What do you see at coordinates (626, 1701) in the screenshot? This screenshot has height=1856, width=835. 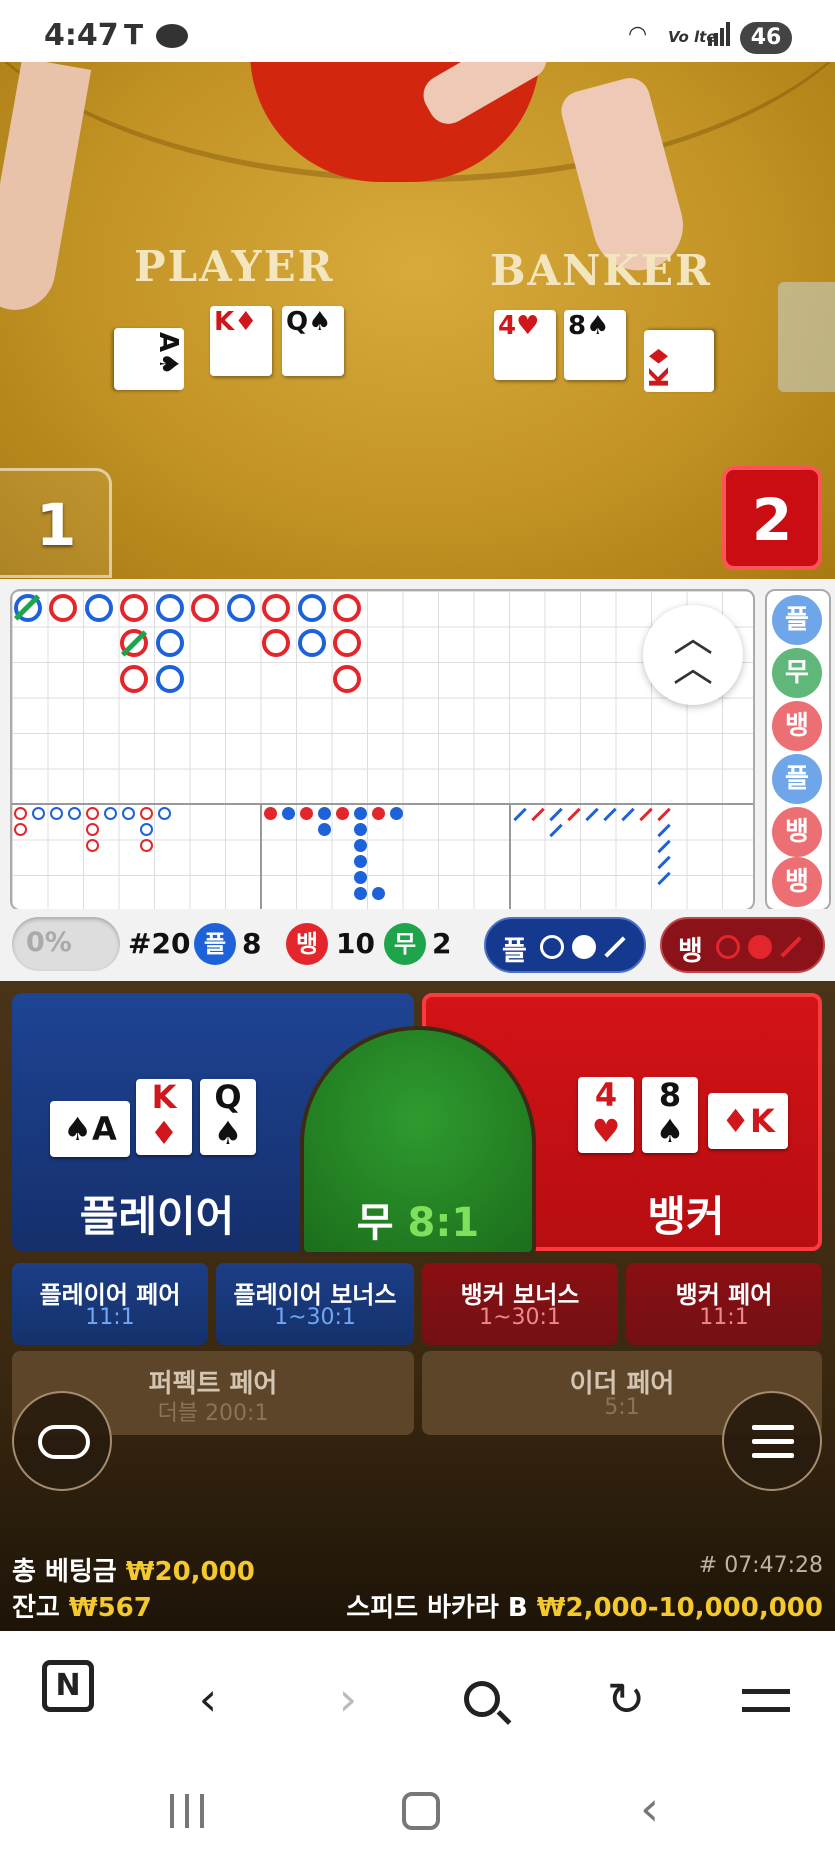 I see `refresh-button: ↻` at bounding box center [626, 1701].